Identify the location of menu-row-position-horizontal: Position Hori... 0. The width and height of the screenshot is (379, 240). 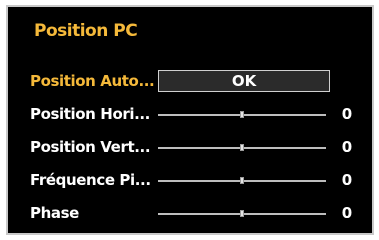
(190, 115).